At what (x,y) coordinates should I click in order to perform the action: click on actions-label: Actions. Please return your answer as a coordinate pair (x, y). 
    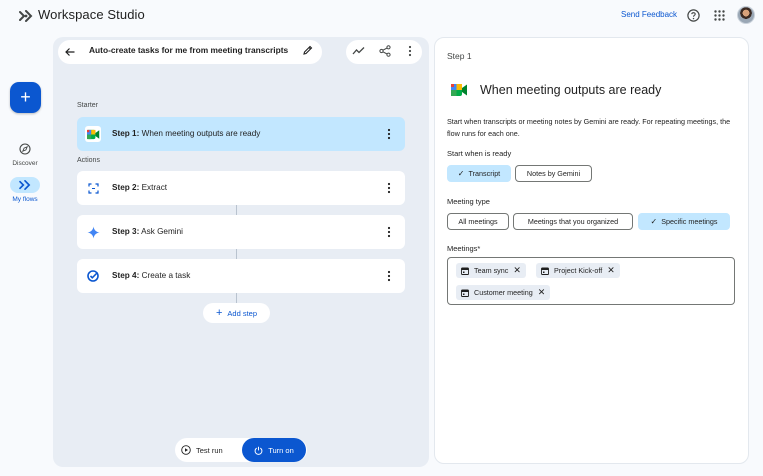
    Looking at the image, I should click on (88, 160).